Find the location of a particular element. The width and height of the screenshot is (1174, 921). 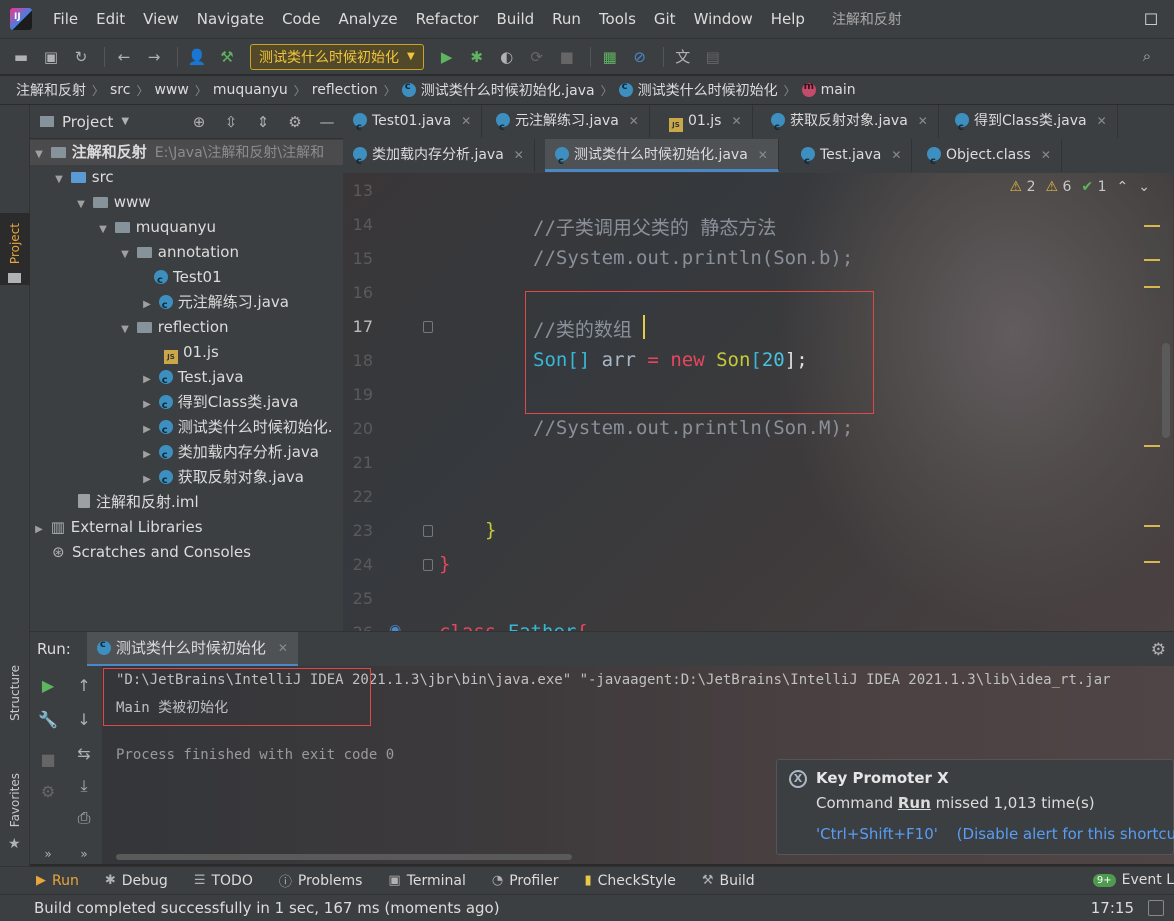

breadcrumb-www: www is located at coordinates (171, 90).